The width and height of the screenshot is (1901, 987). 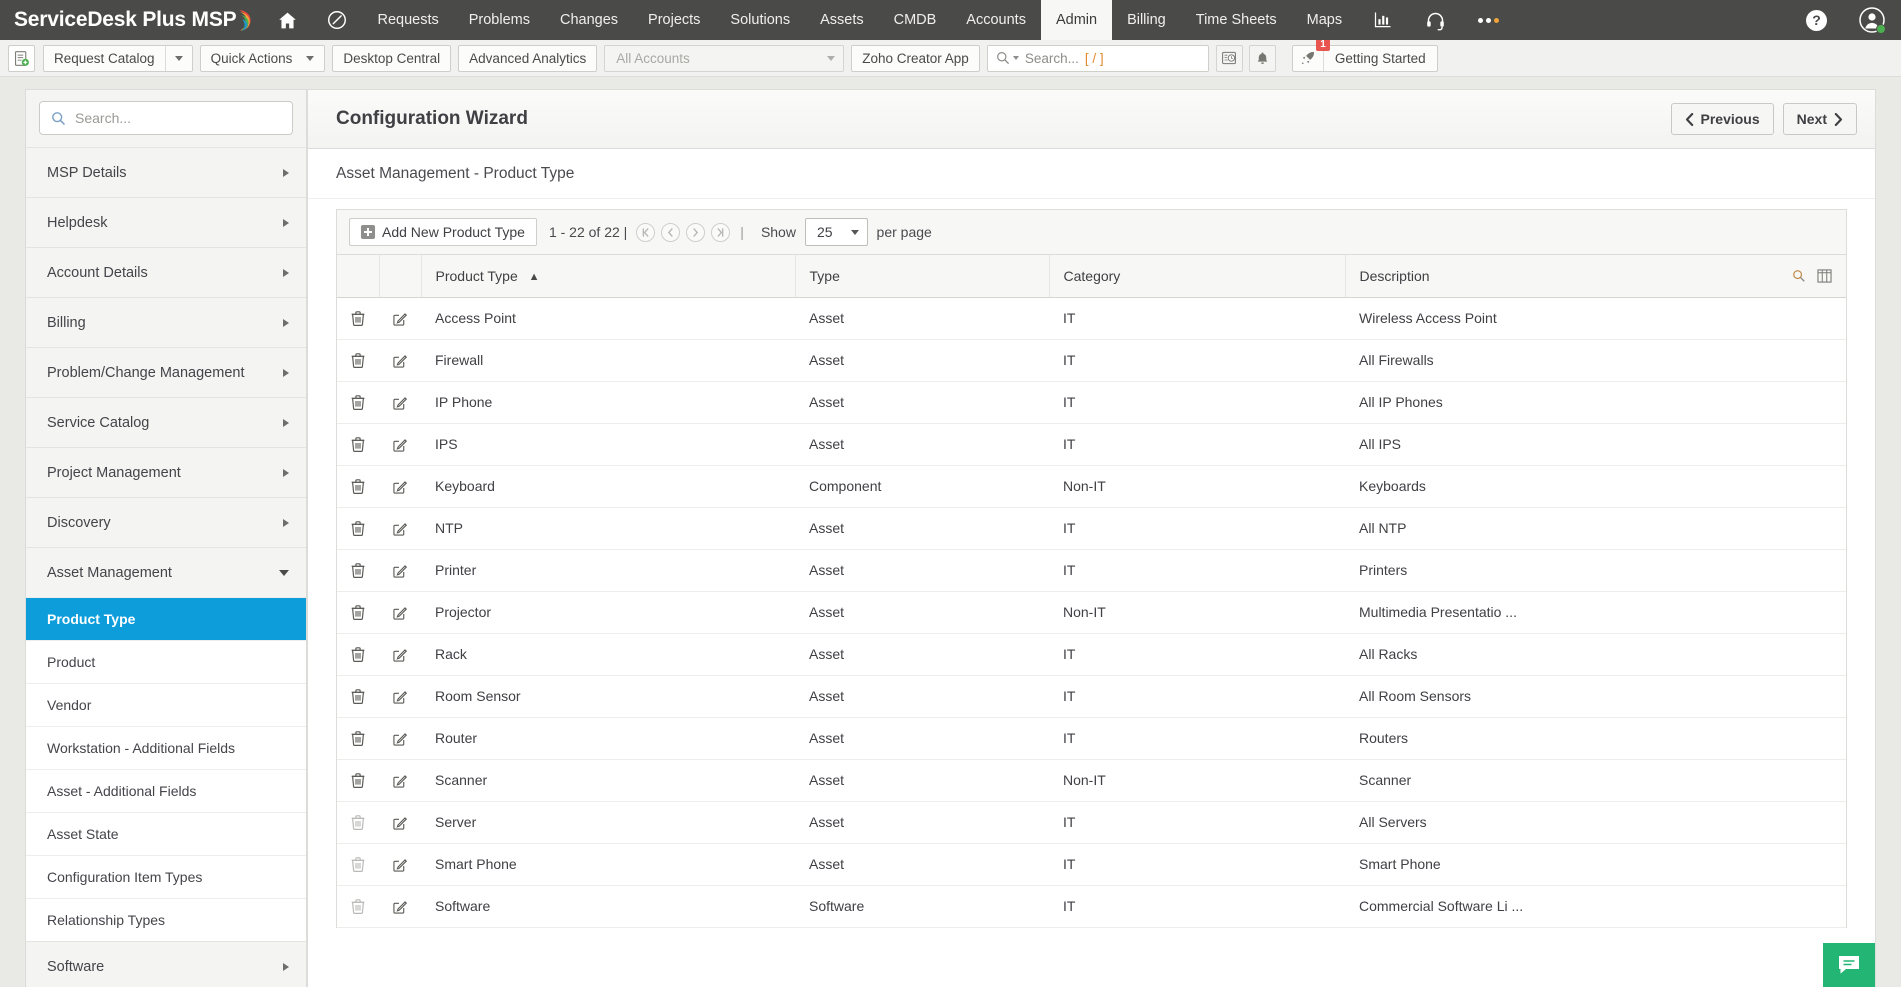 What do you see at coordinates (166, 876) in the screenshot?
I see `sidebar-item-configuration-item-types: Configuration Item Types` at bounding box center [166, 876].